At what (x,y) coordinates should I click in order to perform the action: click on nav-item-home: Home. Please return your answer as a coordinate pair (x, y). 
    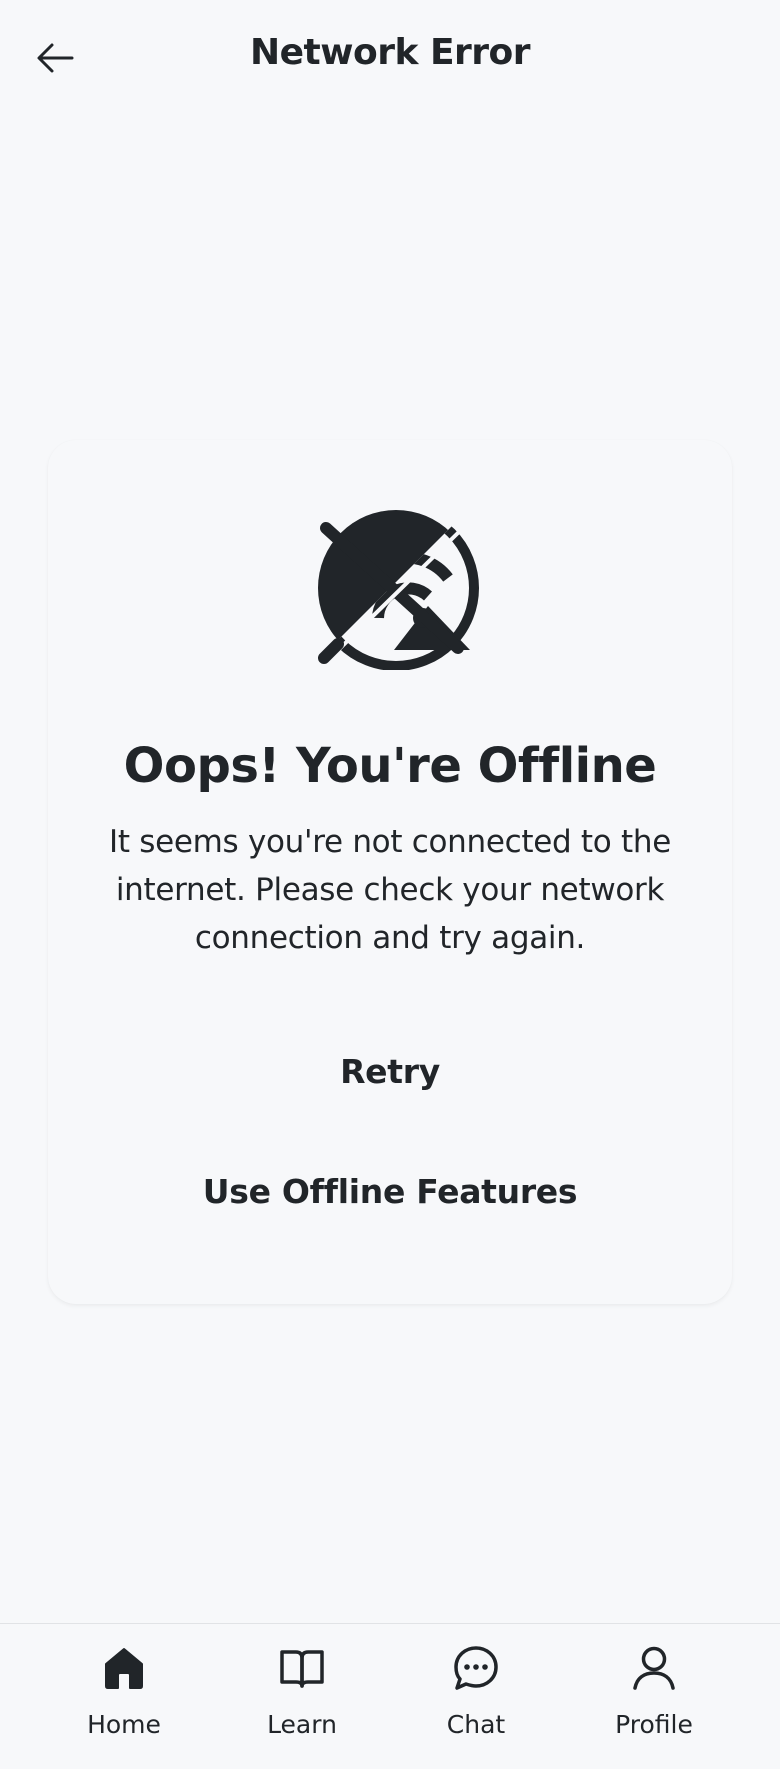
    Looking at the image, I should click on (124, 1696).